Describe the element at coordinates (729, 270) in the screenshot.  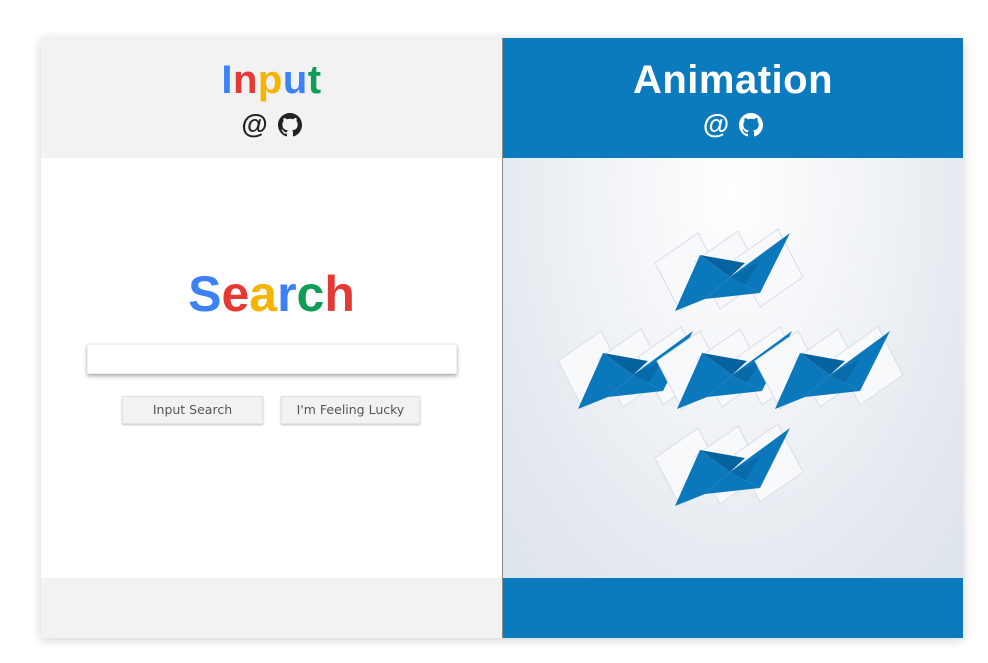
I see `ribbon-top` at that location.